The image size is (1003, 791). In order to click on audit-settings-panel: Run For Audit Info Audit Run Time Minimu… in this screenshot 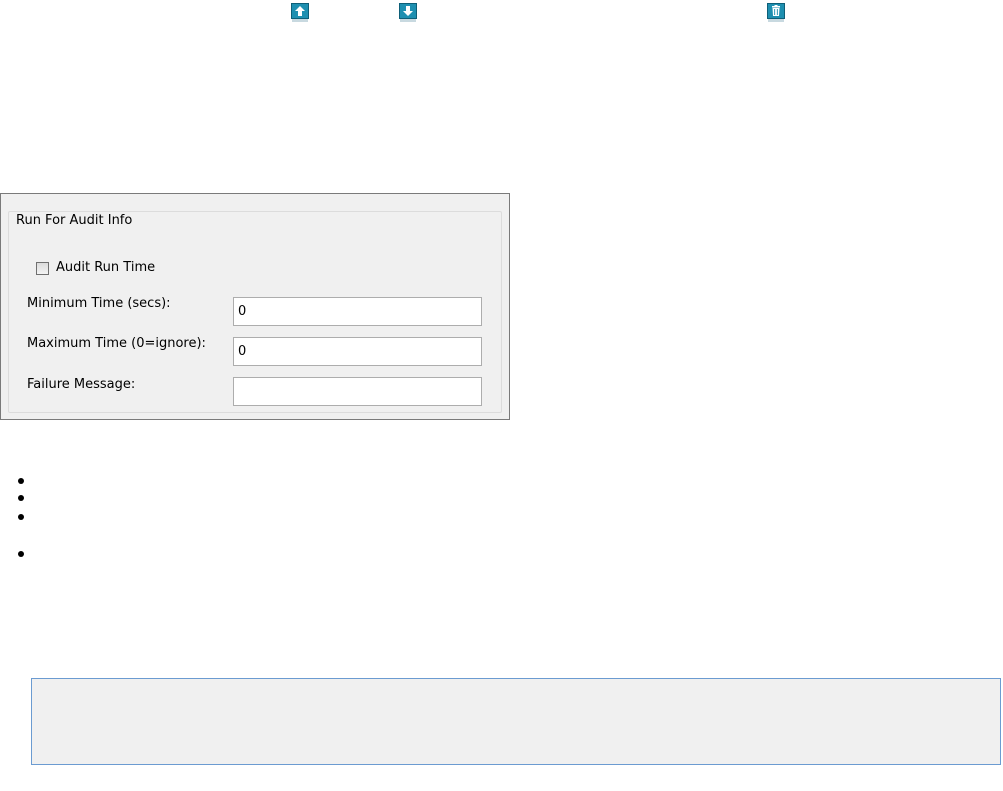, I will do `click(255, 306)`.